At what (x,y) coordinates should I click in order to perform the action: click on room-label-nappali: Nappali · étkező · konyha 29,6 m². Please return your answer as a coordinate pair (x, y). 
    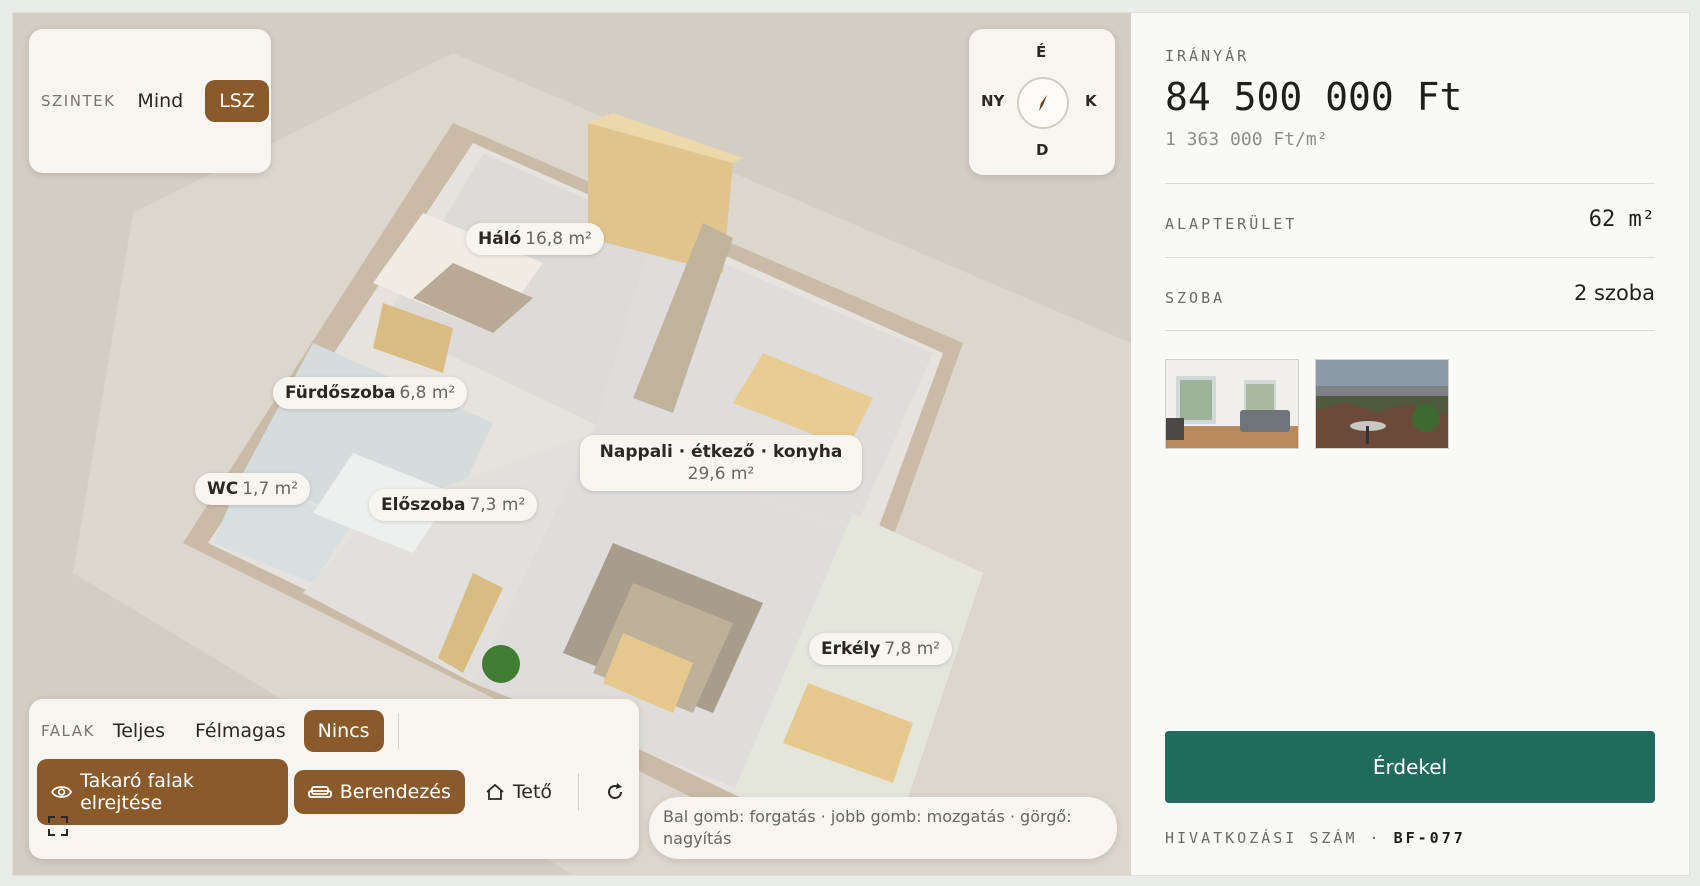
    Looking at the image, I should click on (721, 463).